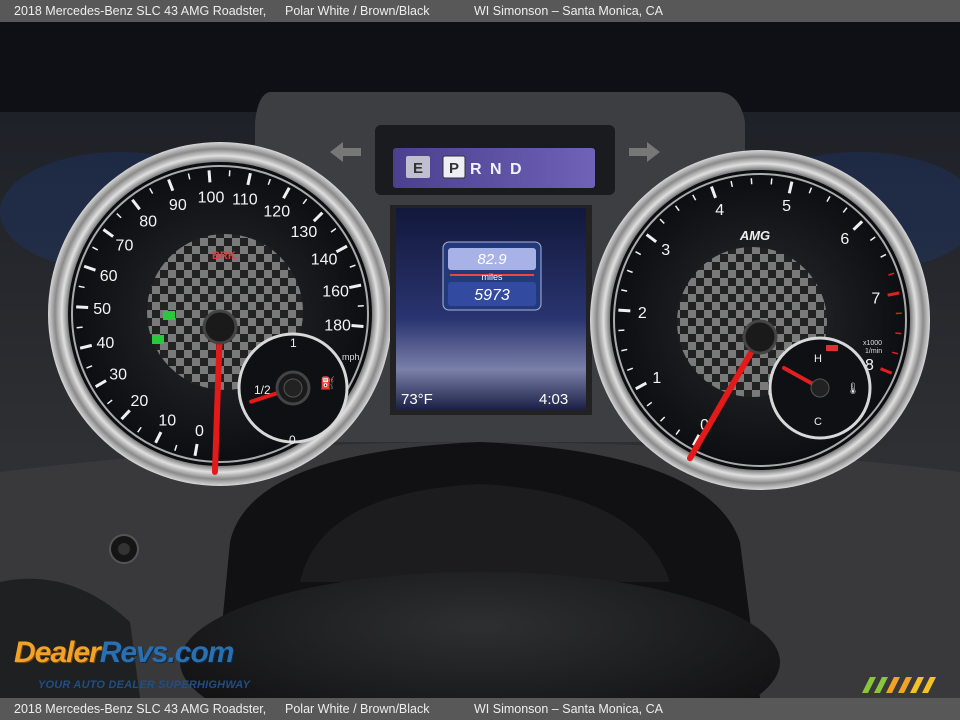 This screenshot has width=960, height=720. What do you see at coordinates (125, 246) in the screenshot?
I see `speed-label: 70` at bounding box center [125, 246].